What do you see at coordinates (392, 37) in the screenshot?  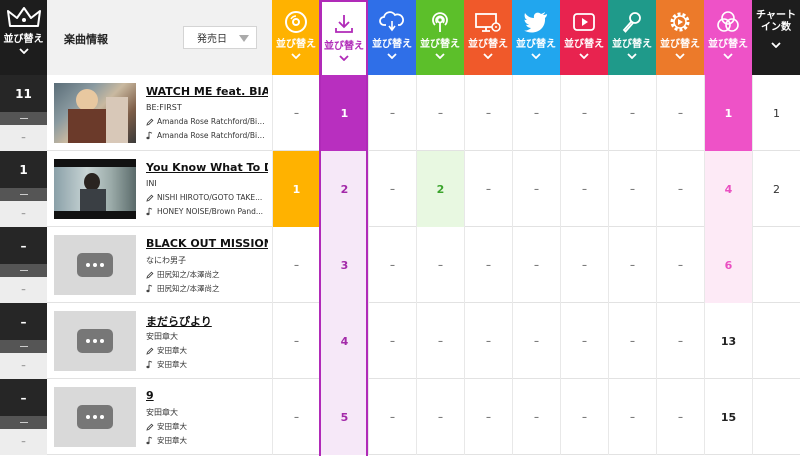 I see `streaming-sort-header: 並び替え` at bounding box center [392, 37].